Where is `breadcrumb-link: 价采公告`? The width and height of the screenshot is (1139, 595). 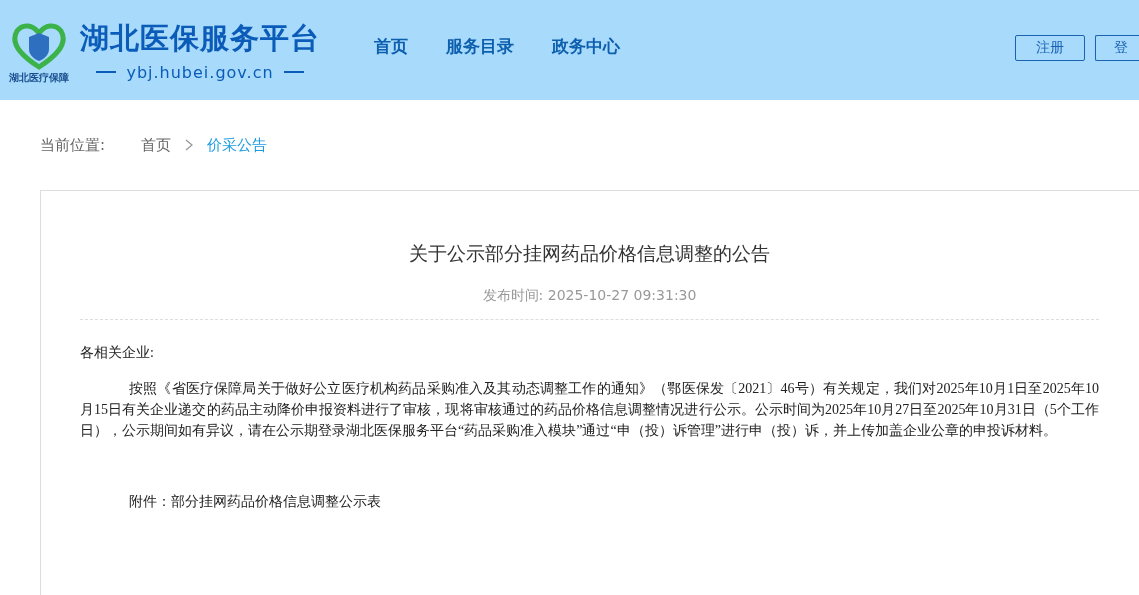 breadcrumb-link: 价采公告 is located at coordinates (237, 145).